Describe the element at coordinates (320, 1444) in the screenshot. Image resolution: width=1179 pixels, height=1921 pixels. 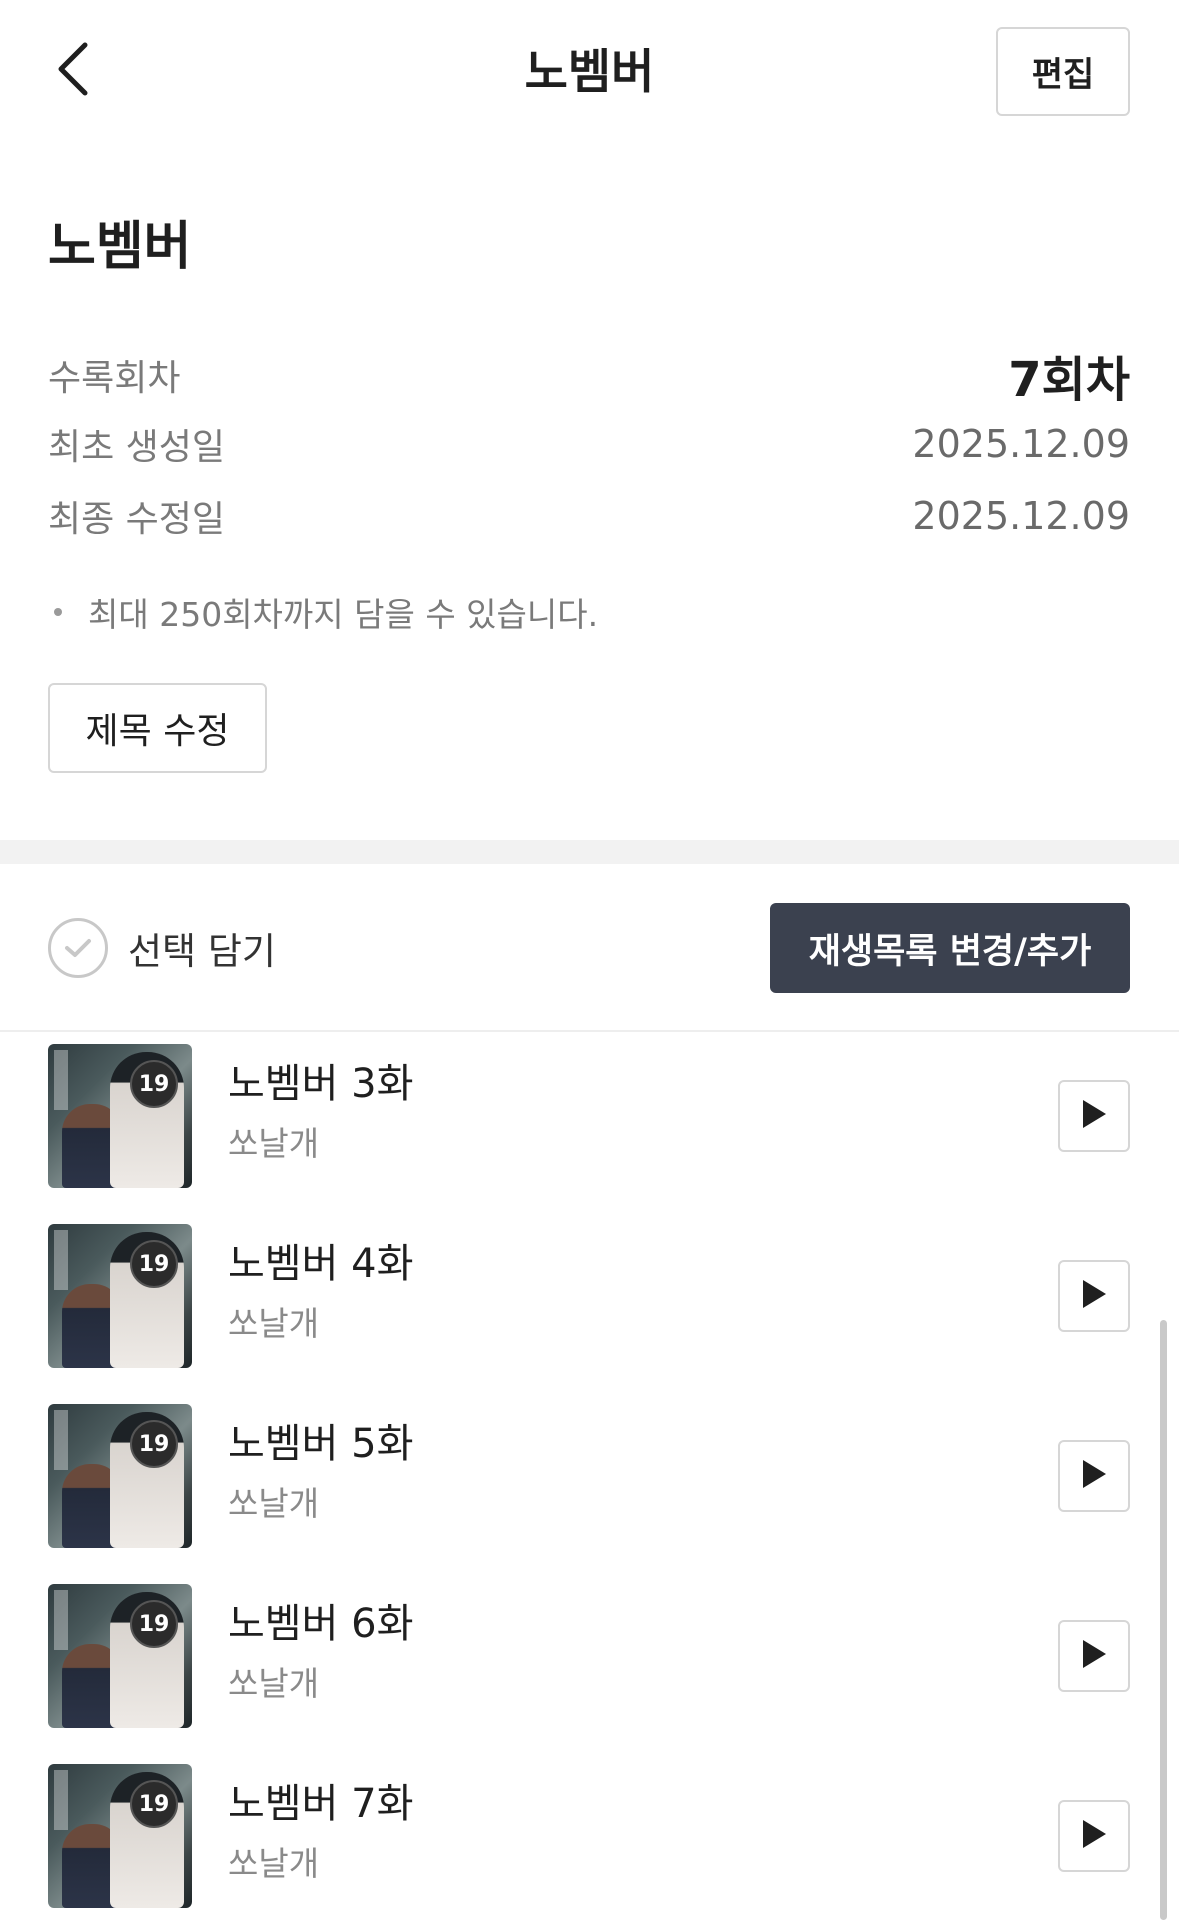
I see `episode-title: 노벰버 5화` at that location.